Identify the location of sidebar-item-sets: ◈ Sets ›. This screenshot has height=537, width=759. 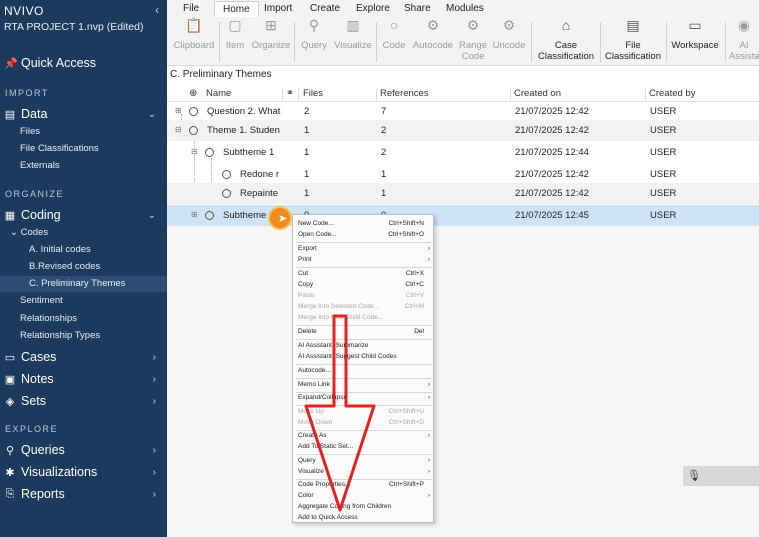
(83, 401).